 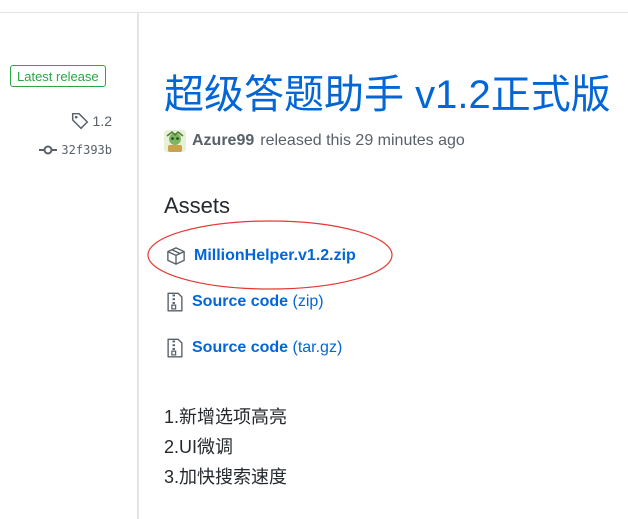 What do you see at coordinates (314, 6) in the screenshot?
I see `top-divider` at bounding box center [314, 6].